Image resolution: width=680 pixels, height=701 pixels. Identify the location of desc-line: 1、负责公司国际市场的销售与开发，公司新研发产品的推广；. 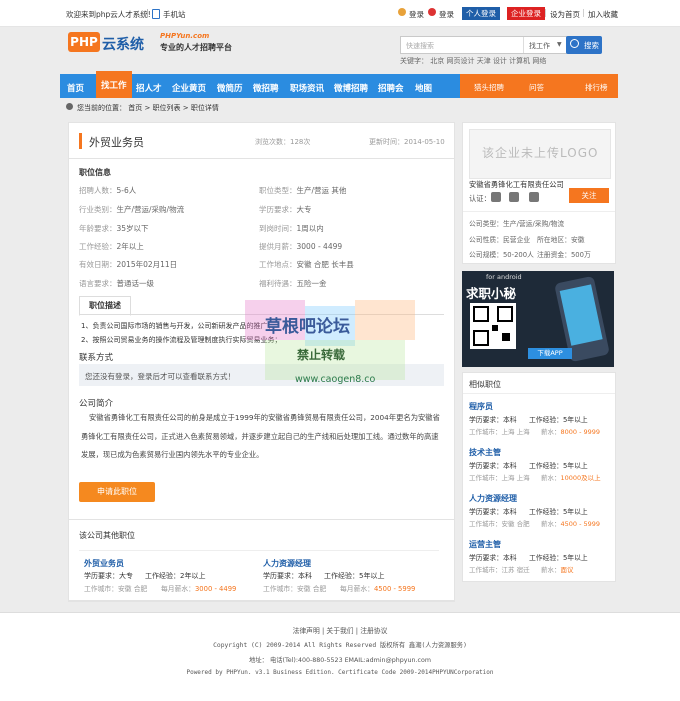
(178, 326).